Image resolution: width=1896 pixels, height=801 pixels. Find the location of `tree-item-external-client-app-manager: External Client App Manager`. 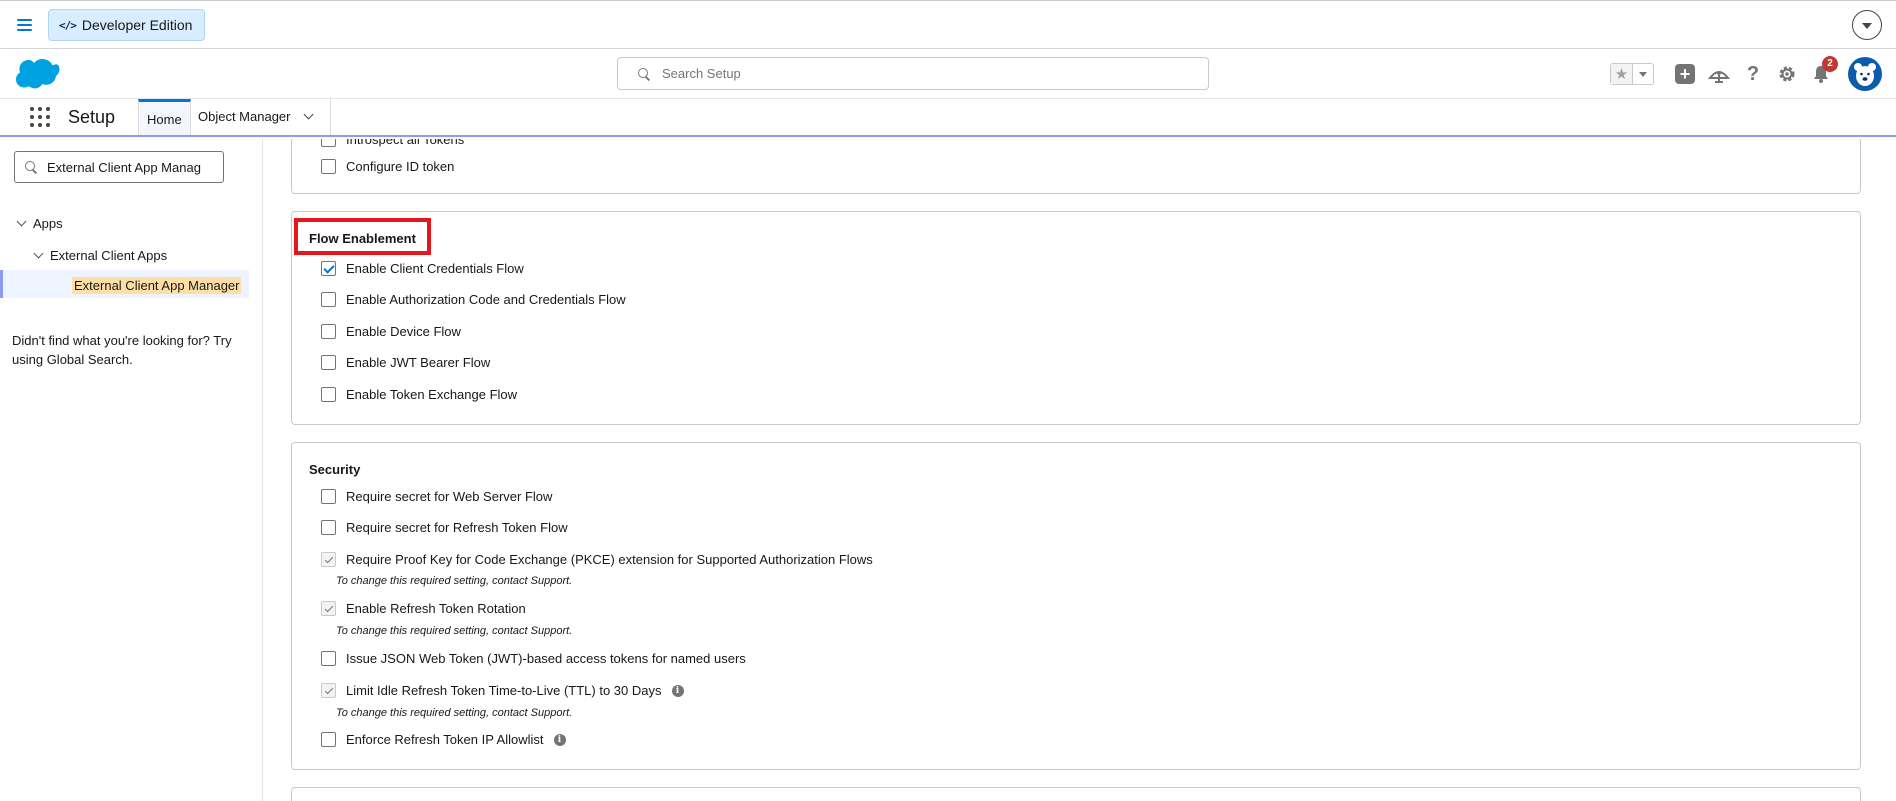

tree-item-external-client-app-manager: External Client App Manager is located at coordinates (157, 285).